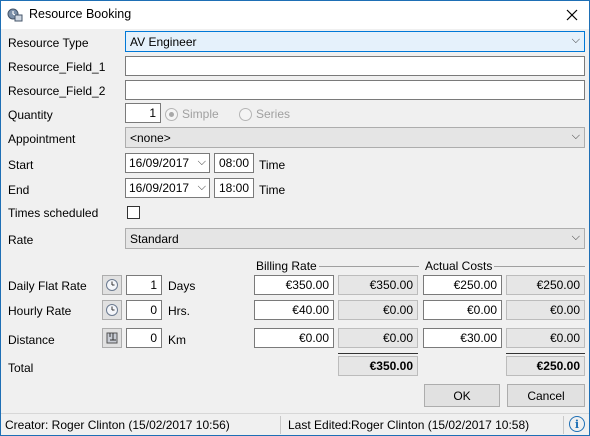  I want to click on start-time-input: 08:00, so click(234, 163).